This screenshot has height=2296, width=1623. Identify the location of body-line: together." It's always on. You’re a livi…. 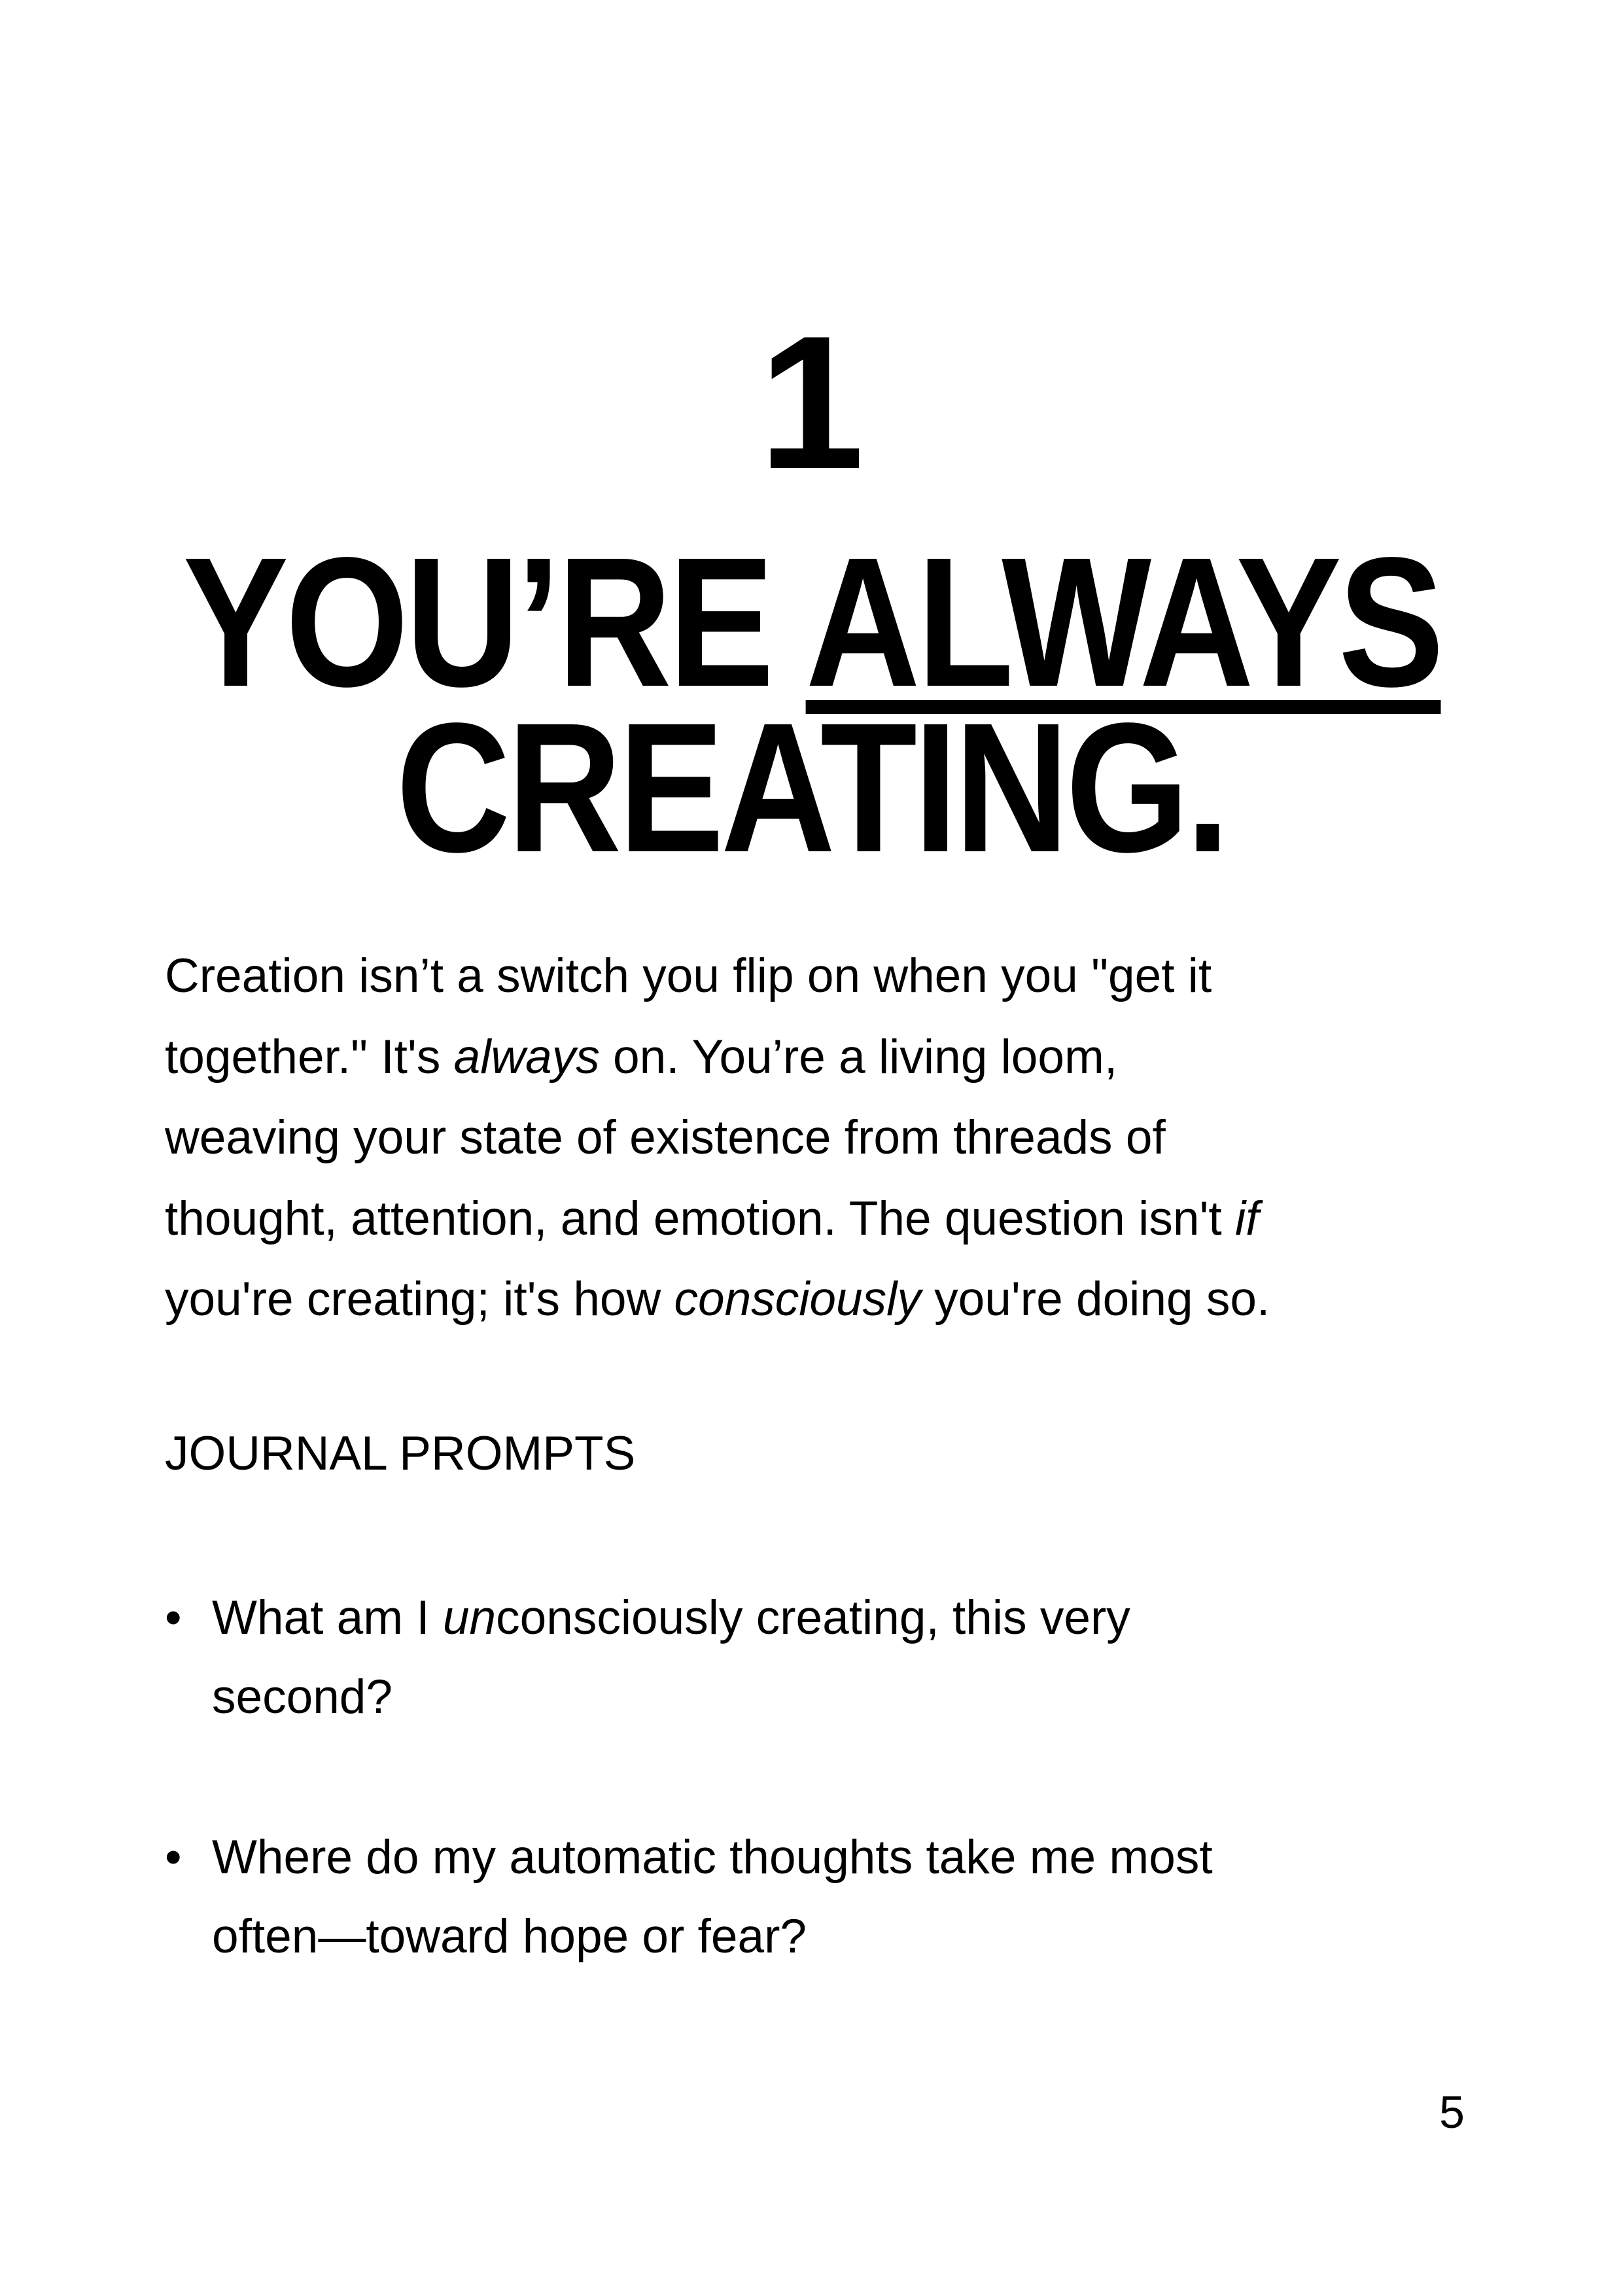
(839, 1057).